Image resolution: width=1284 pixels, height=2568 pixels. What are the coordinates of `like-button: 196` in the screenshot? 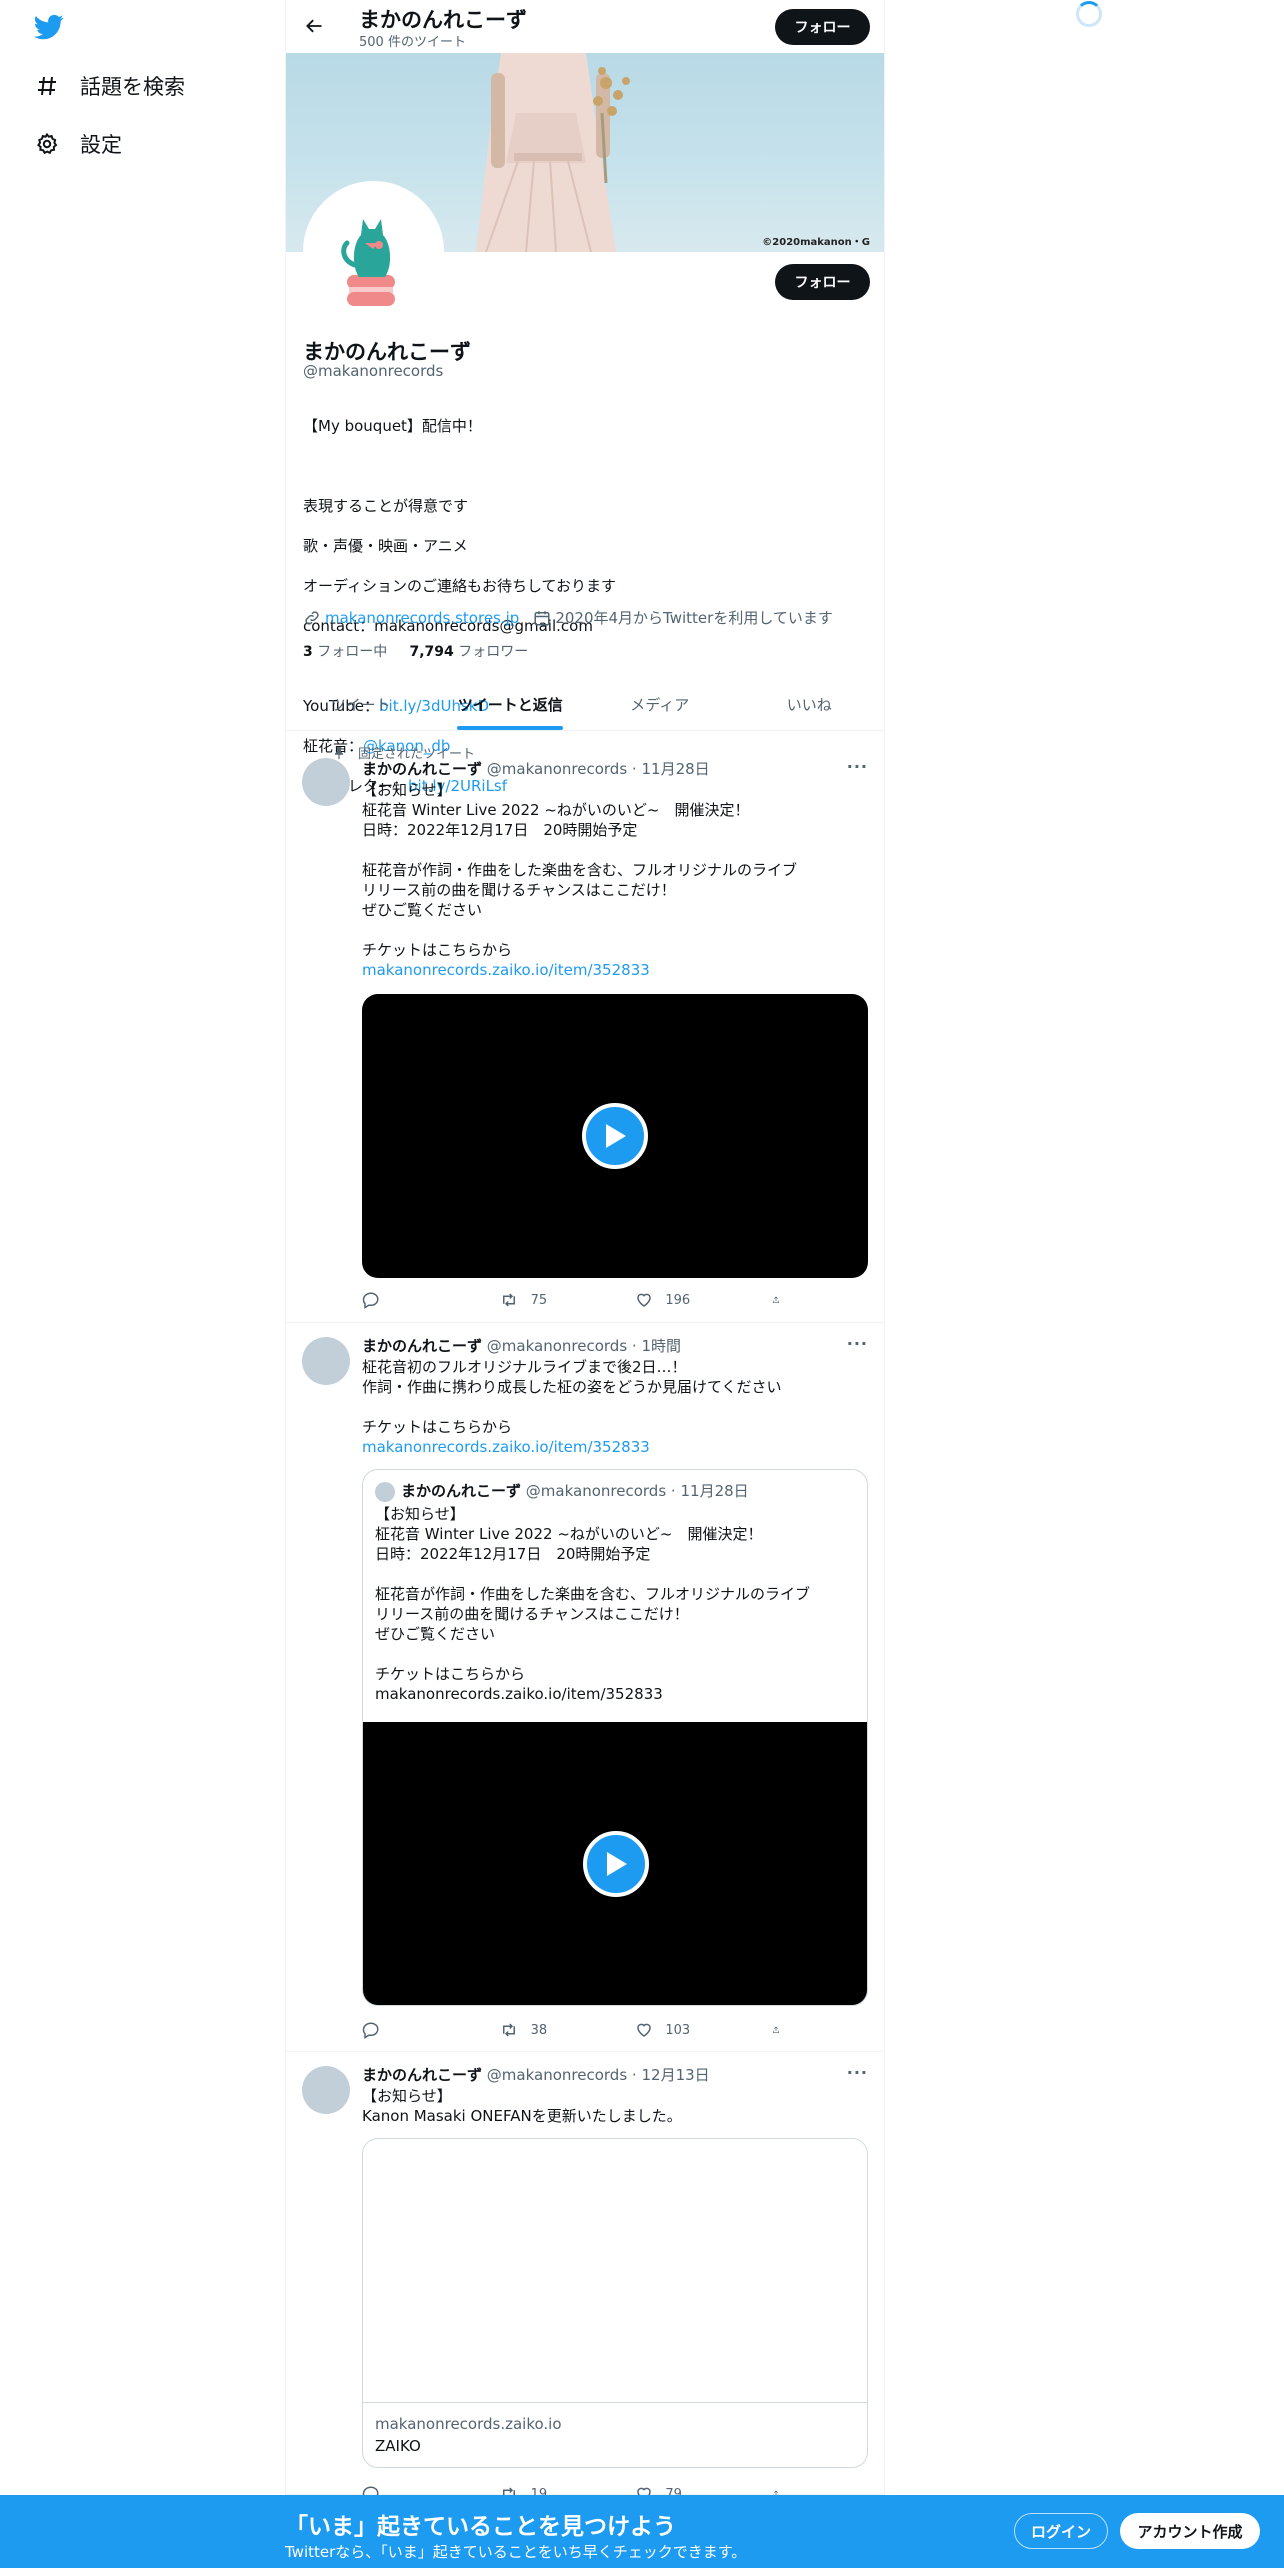 It's located at (695, 1300).